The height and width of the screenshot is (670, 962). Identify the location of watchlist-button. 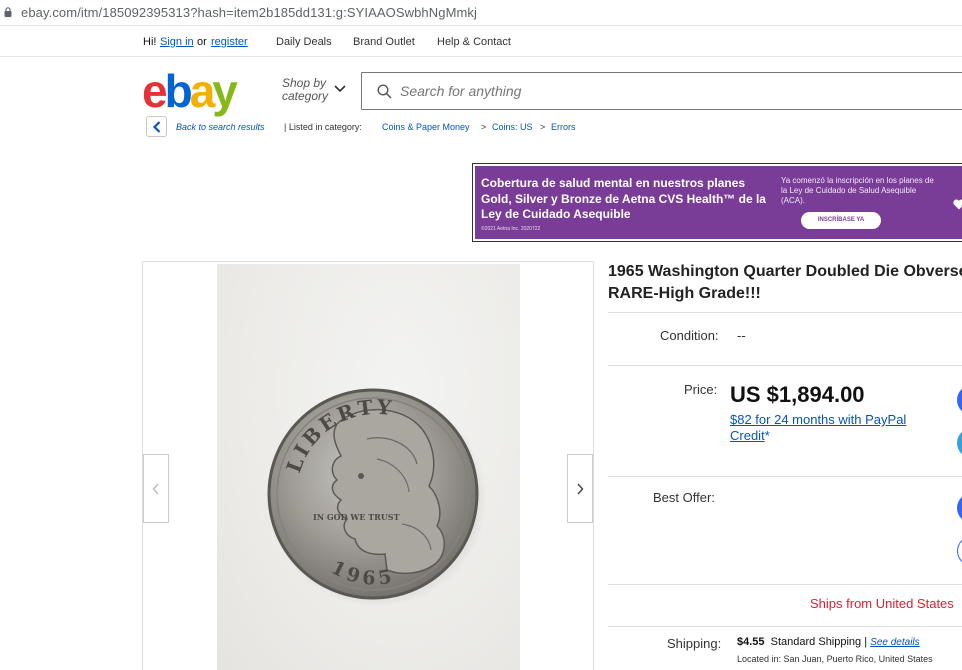
(959, 551).